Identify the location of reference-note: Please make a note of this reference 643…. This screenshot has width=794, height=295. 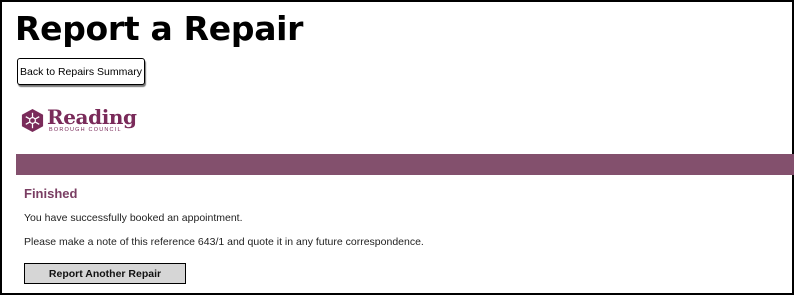
(224, 242).